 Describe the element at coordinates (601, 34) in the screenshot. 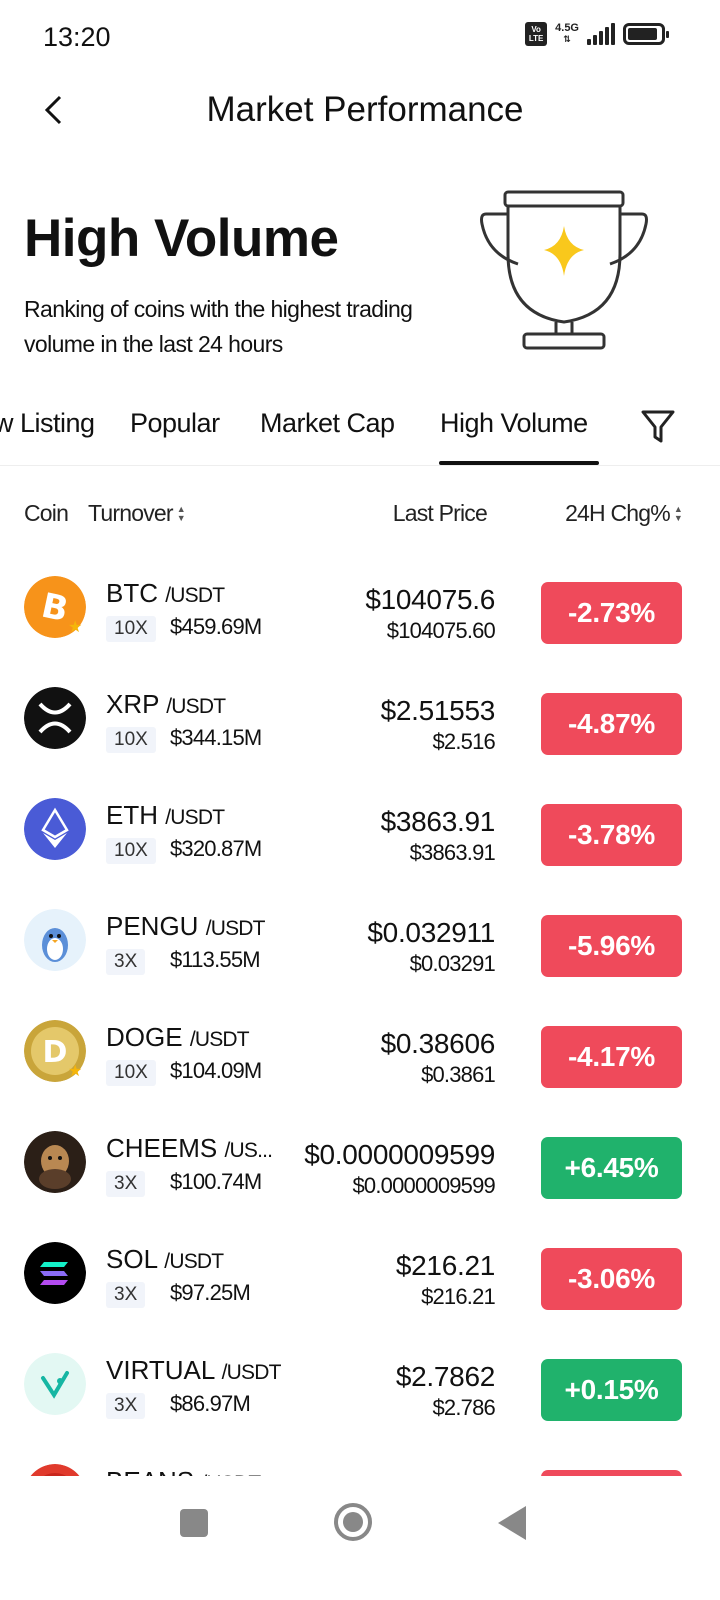

I see `signal-icon` at that location.